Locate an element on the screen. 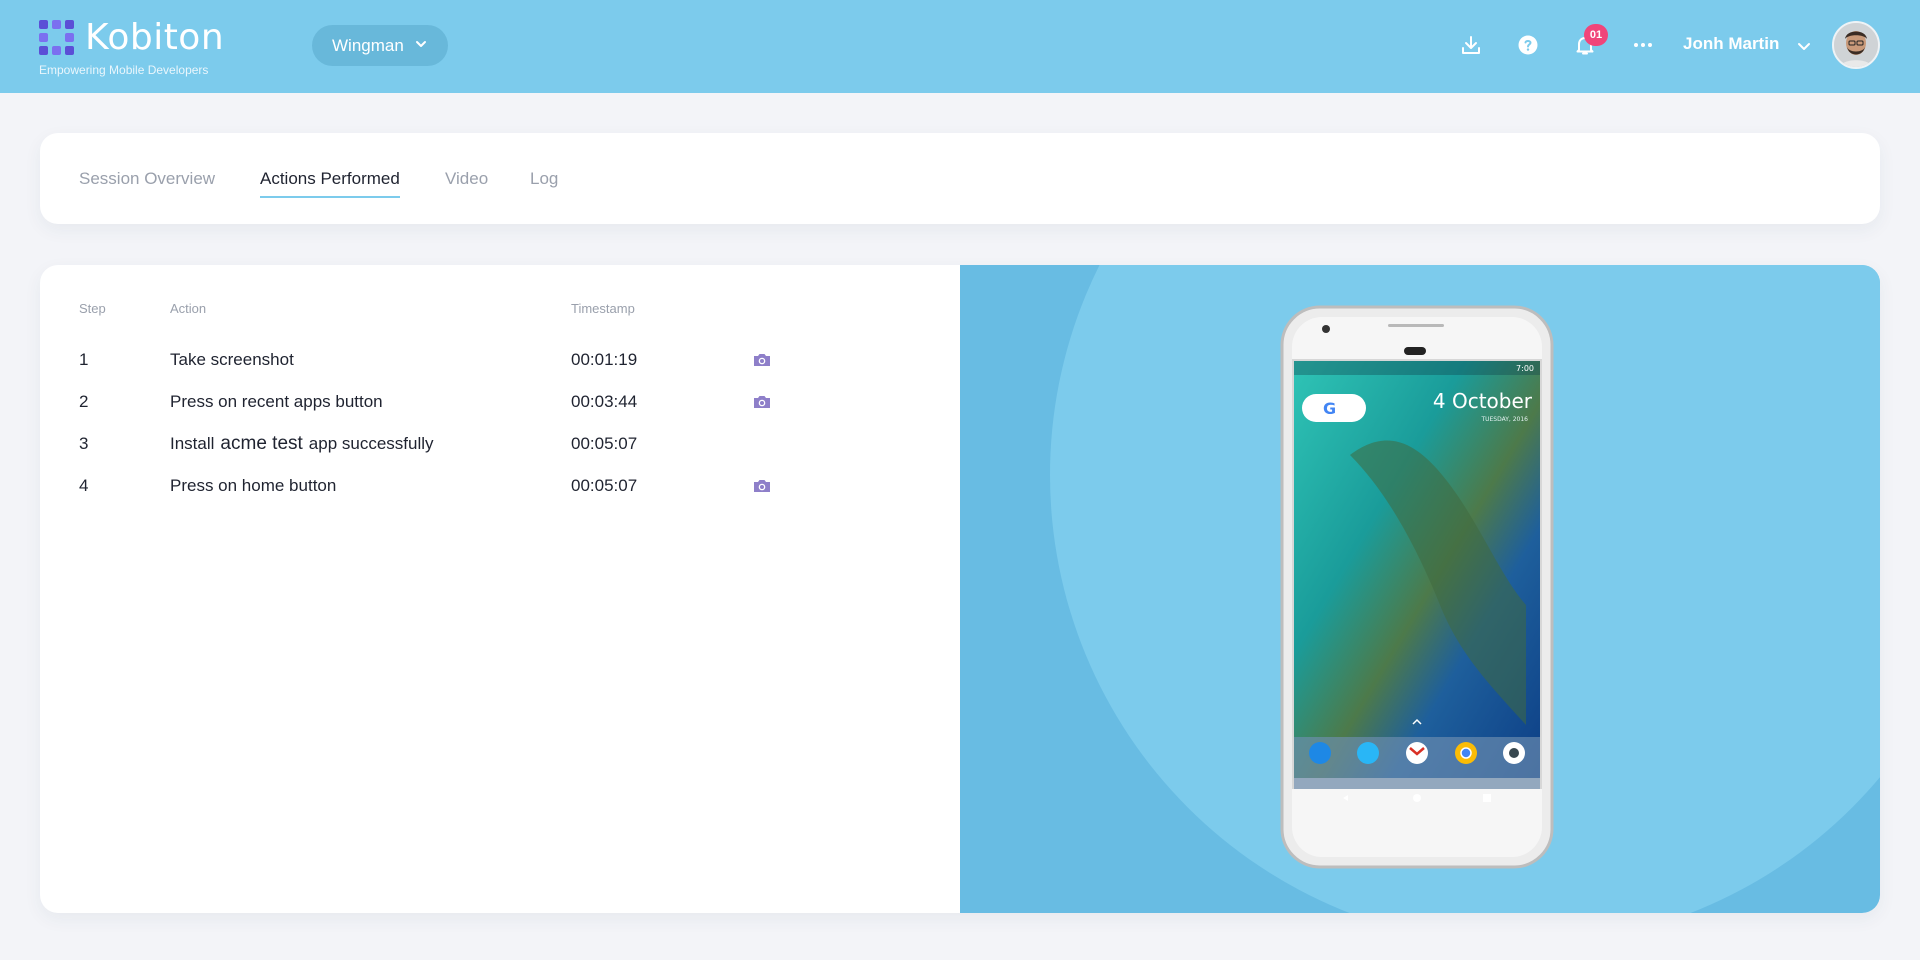 The image size is (1920, 960). row-step: 1 is located at coordinates (84, 359).